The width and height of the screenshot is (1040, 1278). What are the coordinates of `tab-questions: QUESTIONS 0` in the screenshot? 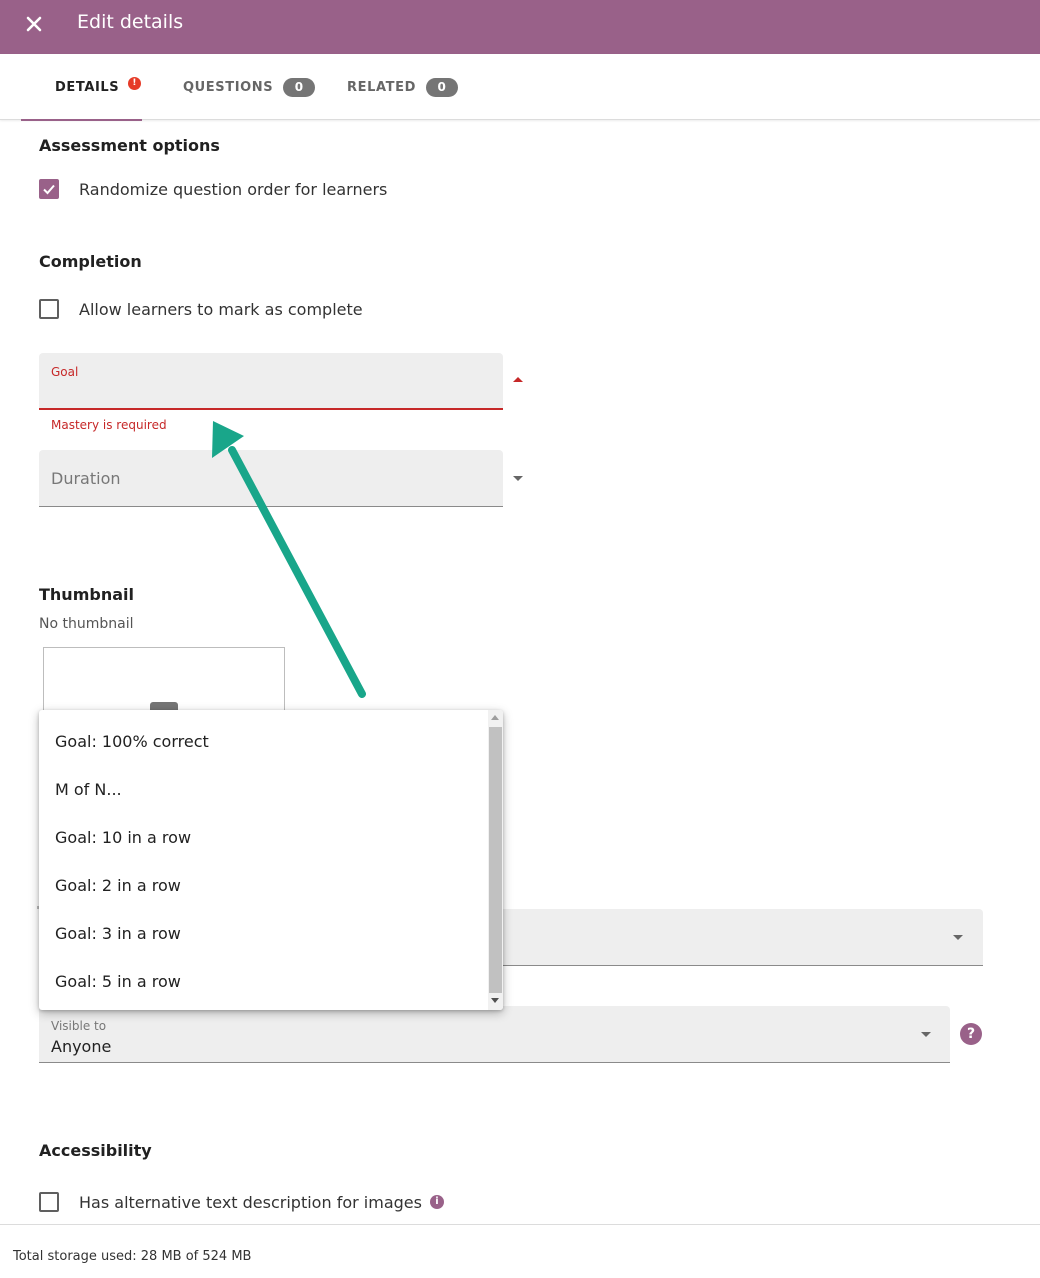 It's located at (249, 87).